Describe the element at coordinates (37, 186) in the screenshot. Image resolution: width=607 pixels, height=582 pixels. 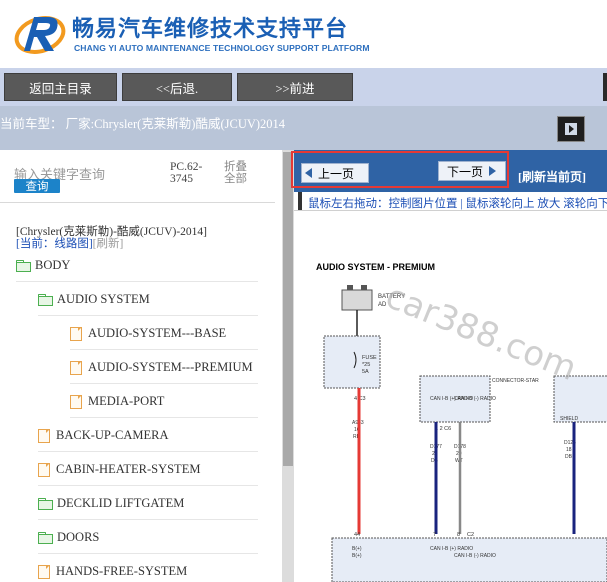
I see `search-button: 查询` at that location.